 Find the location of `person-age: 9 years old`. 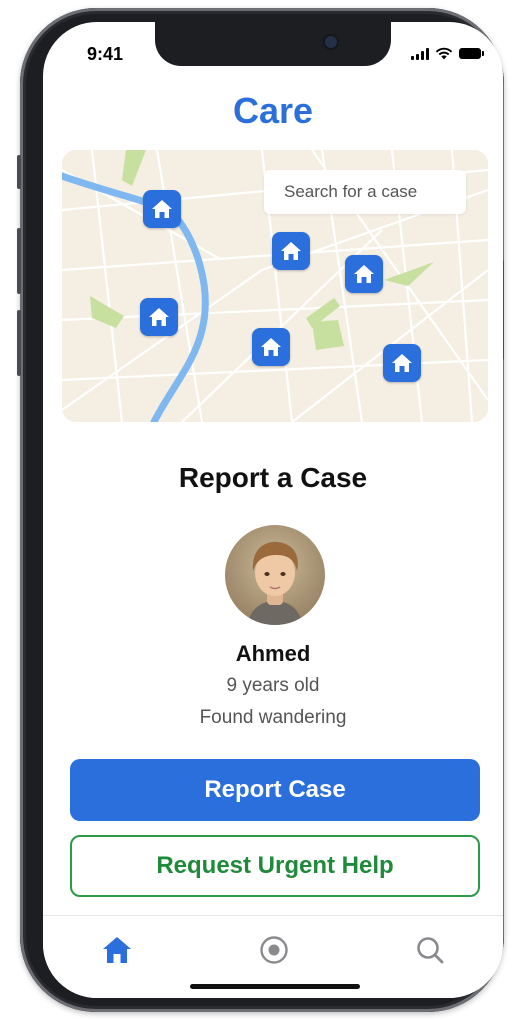

person-age: 9 years old is located at coordinates (273, 685).